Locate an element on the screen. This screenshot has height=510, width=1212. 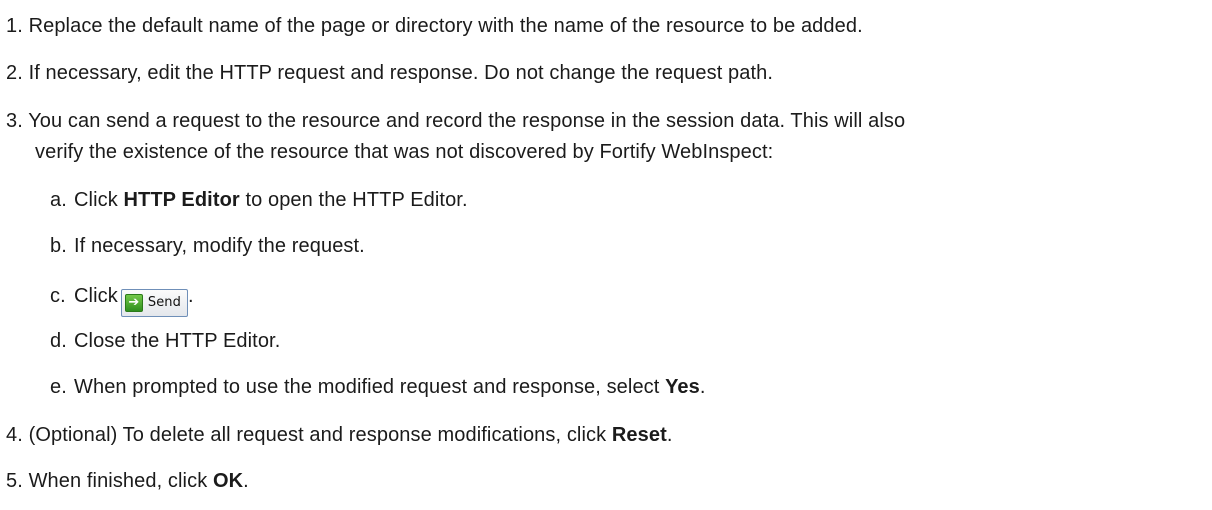
step-5: 5. When finished, click OK. is located at coordinates (127, 481).